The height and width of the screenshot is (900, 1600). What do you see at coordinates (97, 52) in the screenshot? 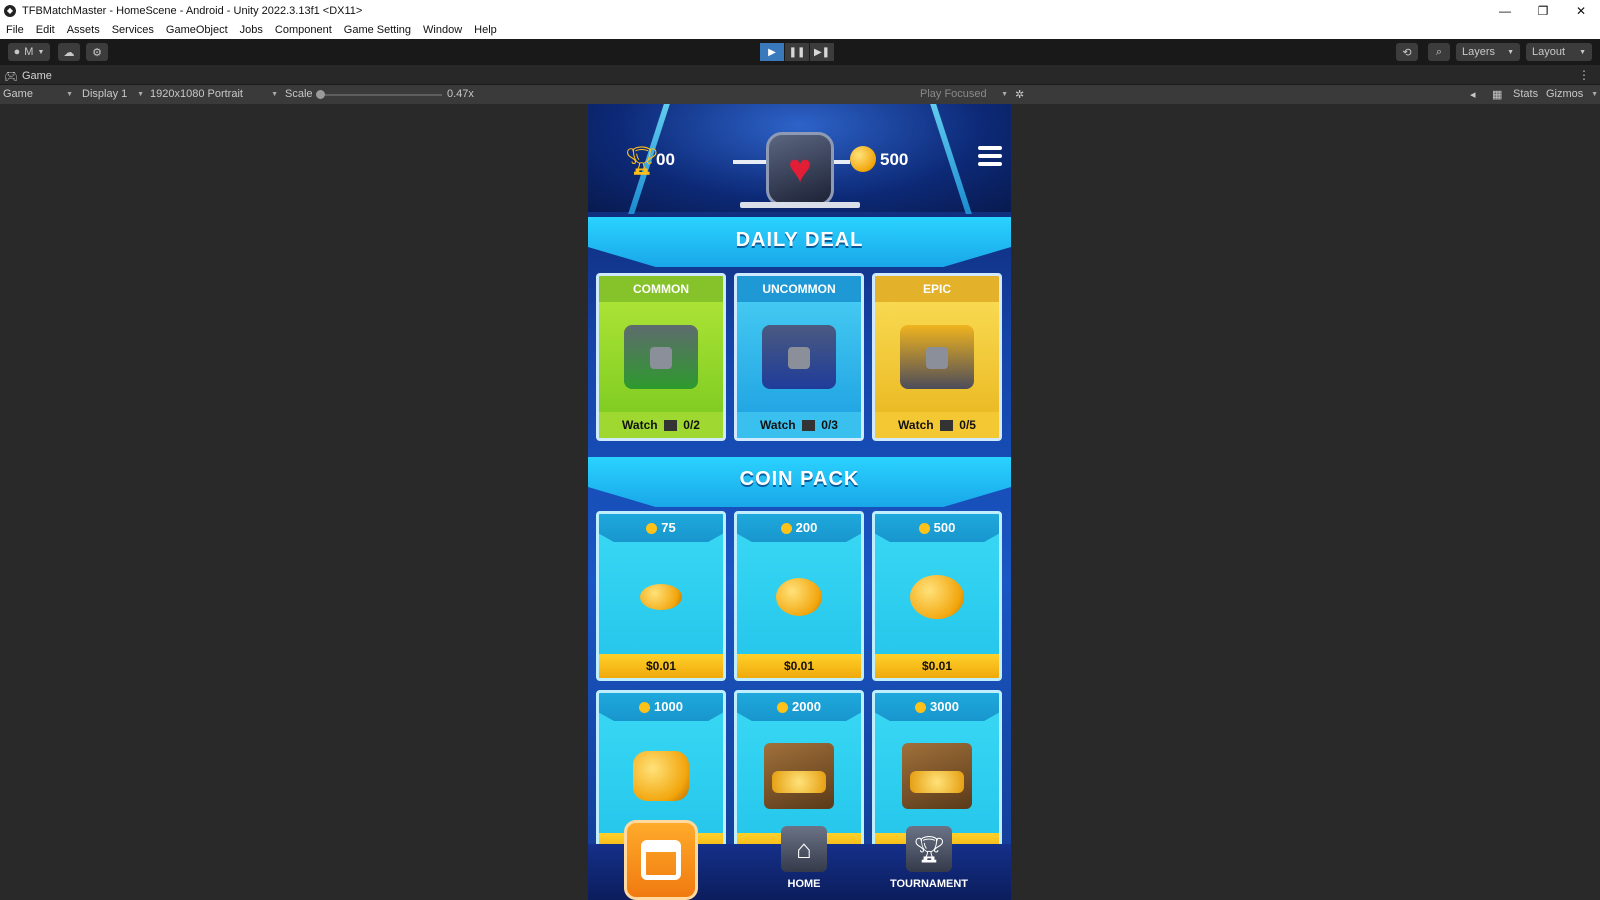
I see `collab-icon: ⚙` at bounding box center [97, 52].